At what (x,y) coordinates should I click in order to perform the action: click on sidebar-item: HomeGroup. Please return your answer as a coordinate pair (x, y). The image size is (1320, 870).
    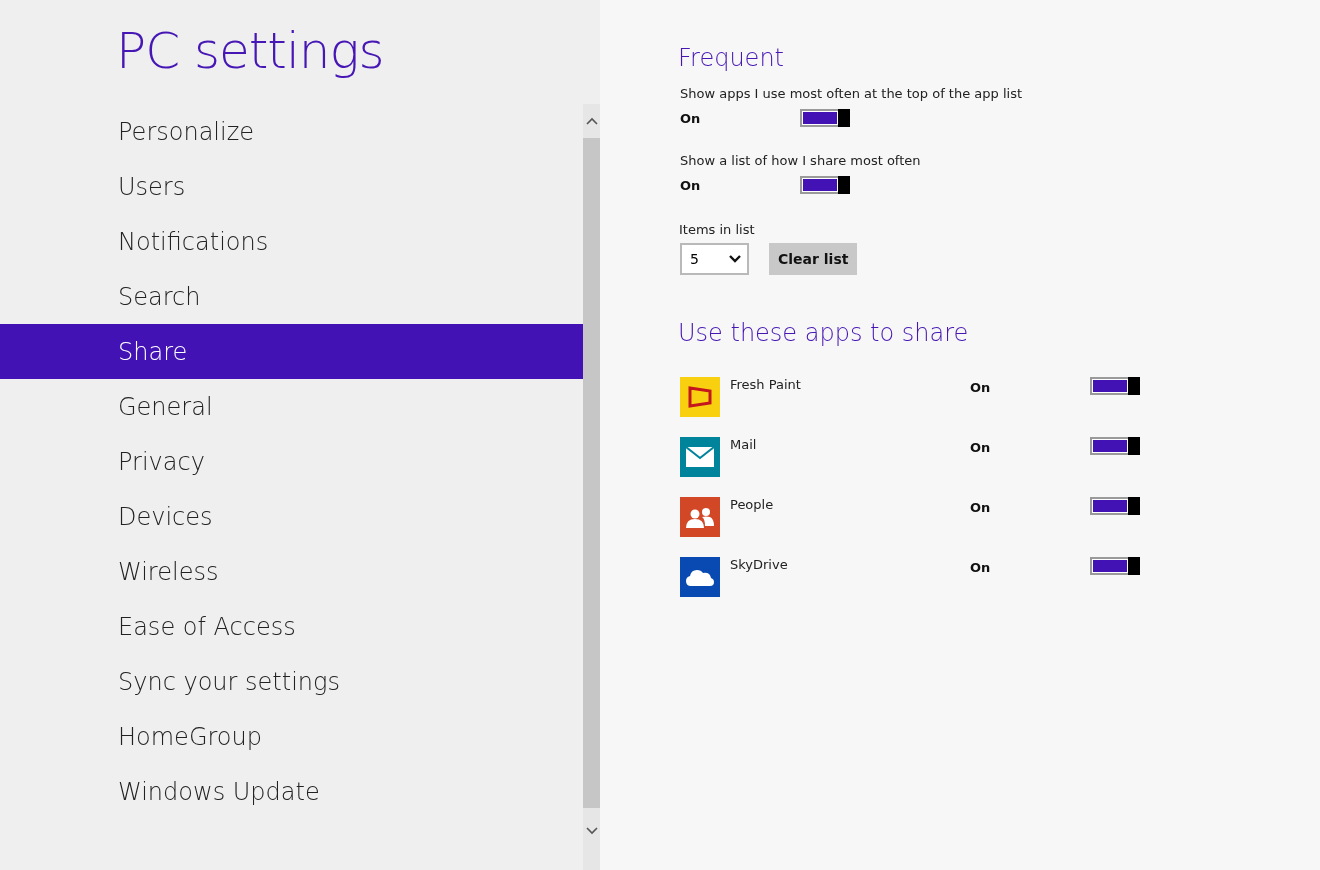
    Looking at the image, I should click on (291, 736).